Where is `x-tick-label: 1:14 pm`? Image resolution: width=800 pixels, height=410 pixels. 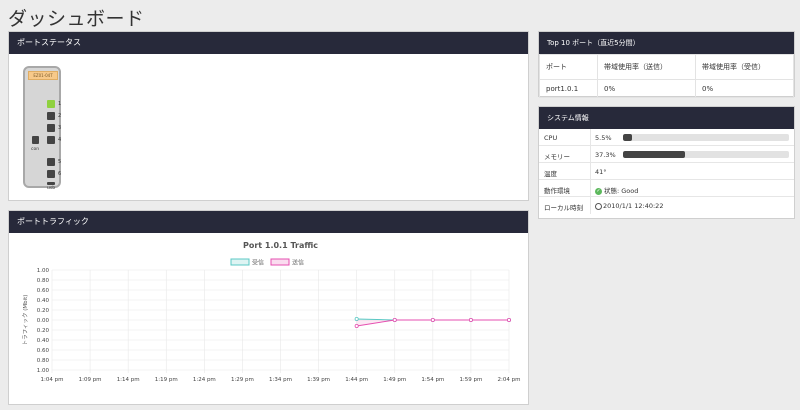 x-tick-label: 1:14 pm is located at coordinates (128, 380).